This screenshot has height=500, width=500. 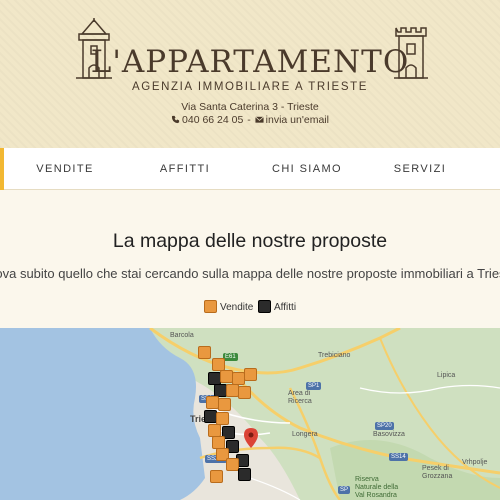 What do you see at coordinates (250, 120) in the screenshot?
I see `contact-line: 040 66 24 05 - invia un'email` at bounding box center [250, 120].